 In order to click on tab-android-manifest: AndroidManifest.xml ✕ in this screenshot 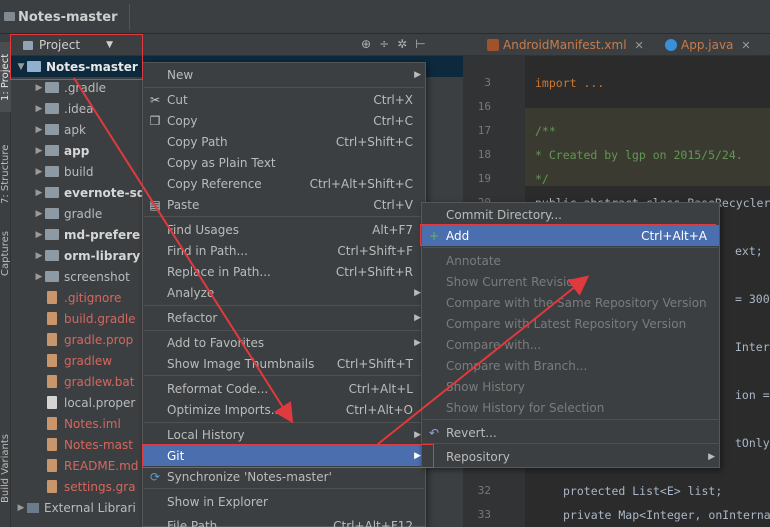, I will do `click(565, 45)`.